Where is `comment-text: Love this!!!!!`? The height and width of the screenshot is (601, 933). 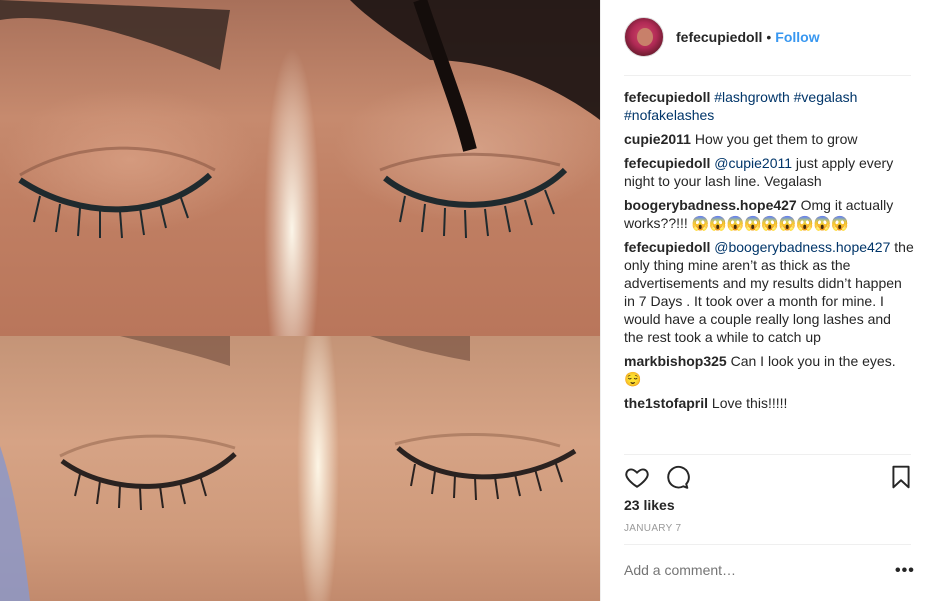
comment-text: Love this!!!!! is located at coordinates (749, 403).